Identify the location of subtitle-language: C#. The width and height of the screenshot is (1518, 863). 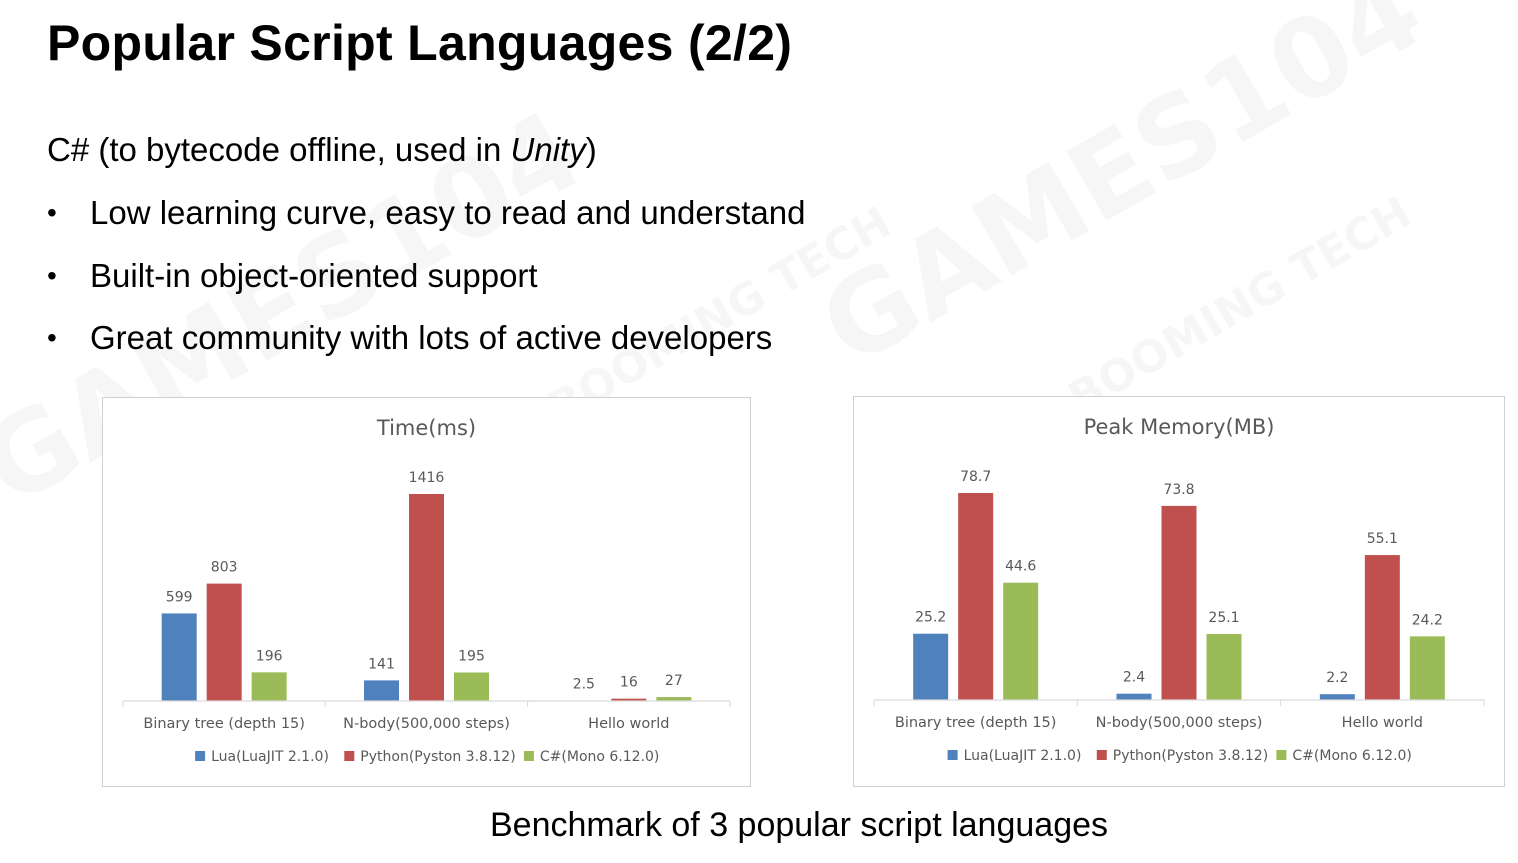
(68, 149).